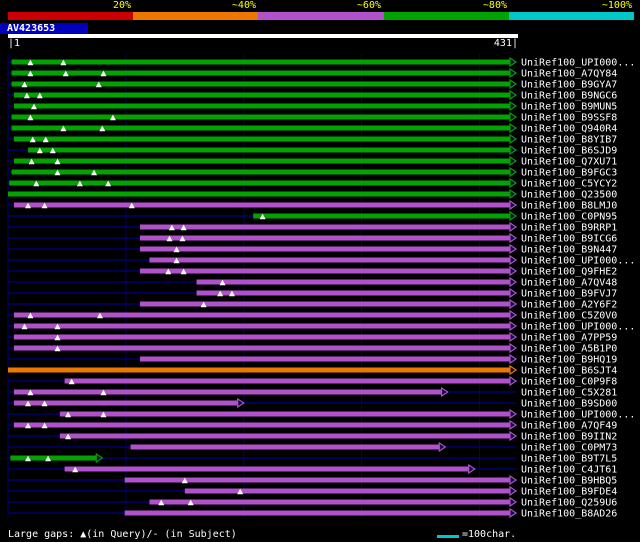 The width and height of the screenshot is (640, 542). I want to click on alignment-row: UniRef100_Q940R4, so click(312, 128).